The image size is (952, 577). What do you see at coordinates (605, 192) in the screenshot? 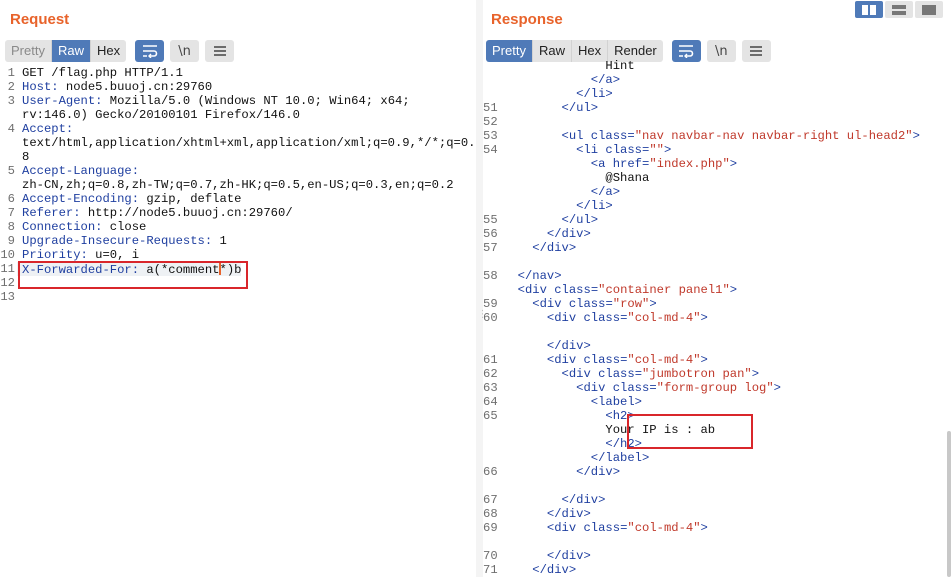
I see `html-tag: </a>` at bounding box center [605, 192].